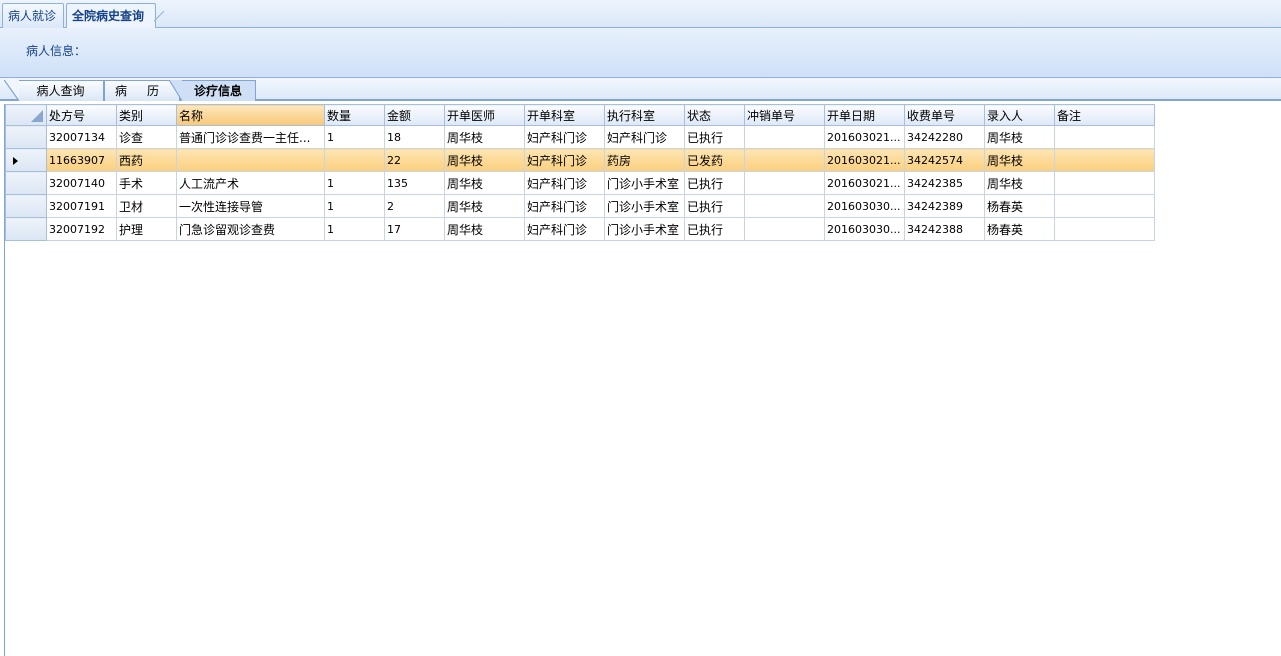  Describe the element at coordinates (414, 160) in the screenshot. I see `table-cell: 22` at that location.